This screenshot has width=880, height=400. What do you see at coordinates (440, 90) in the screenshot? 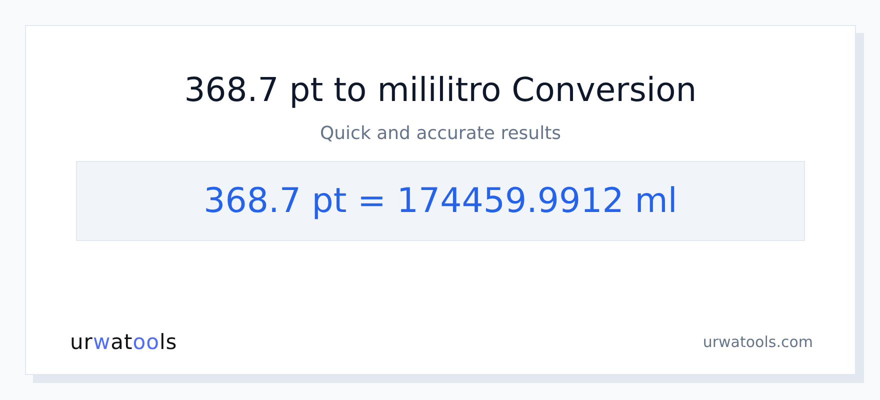
I see `page-title: 368.7 pt to mililitro Conversion` at bounding box center [440, 90].